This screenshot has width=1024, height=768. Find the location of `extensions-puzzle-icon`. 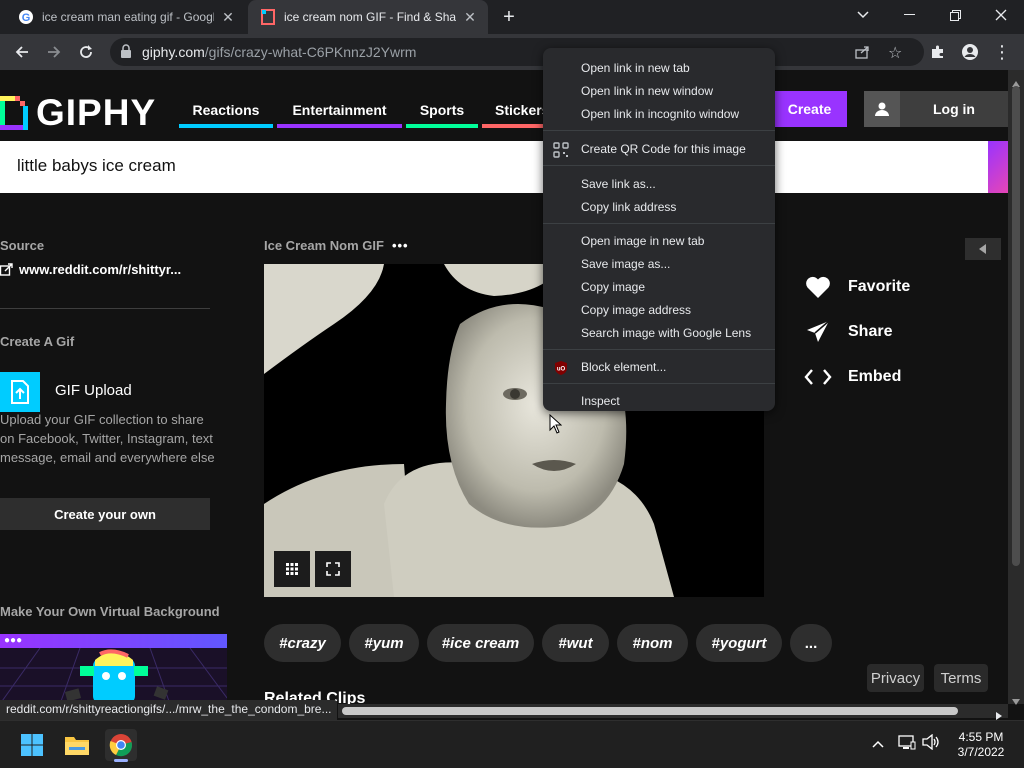

extensions-puzzle-icon is located at coordinates (938, 52).